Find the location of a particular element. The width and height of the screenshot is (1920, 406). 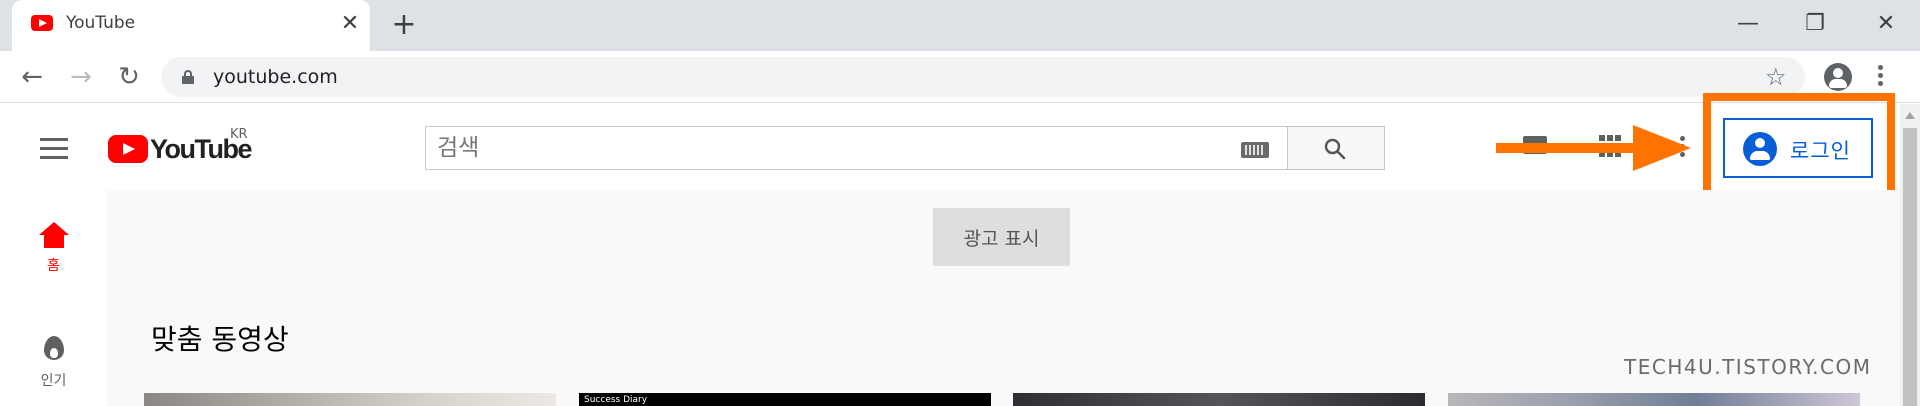

login-button: 로그인 is located at coordinates (1798, 148).